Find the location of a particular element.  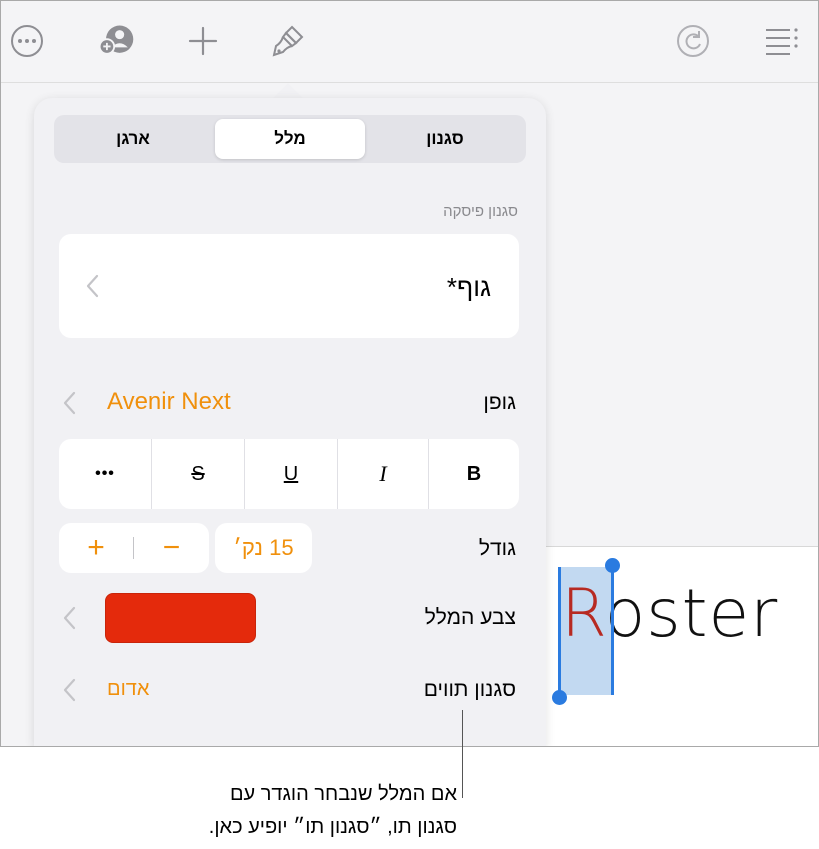

strikethrough-button: S is located at coordinates (198, 474).